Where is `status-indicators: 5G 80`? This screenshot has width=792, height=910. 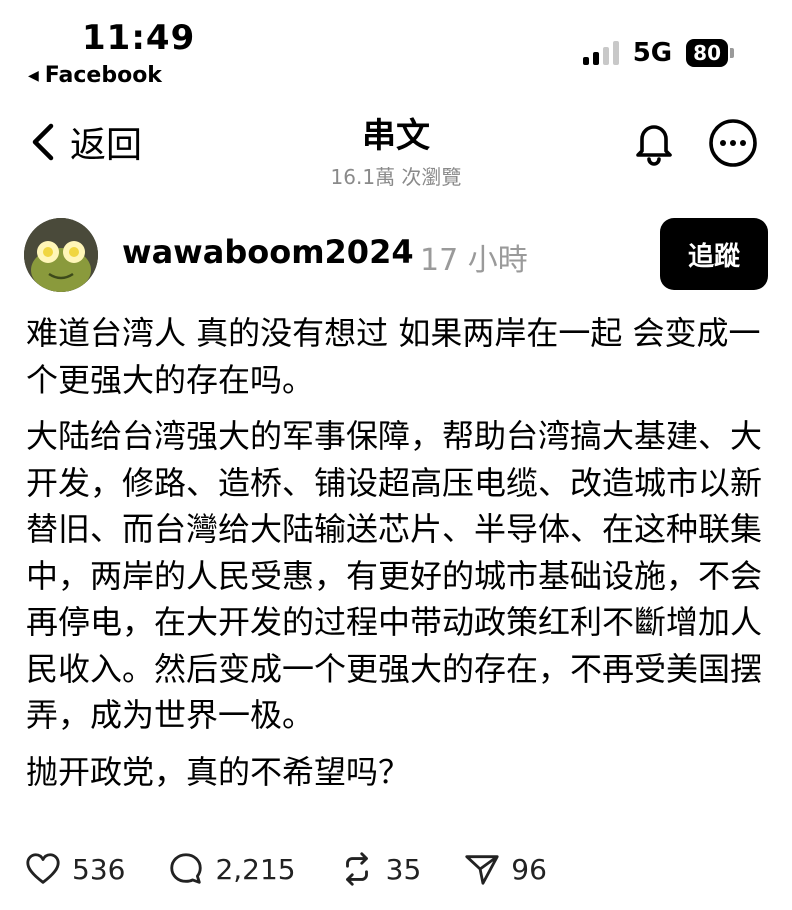 status-indicators: 5G 80 is located at coordinates (658, 53).